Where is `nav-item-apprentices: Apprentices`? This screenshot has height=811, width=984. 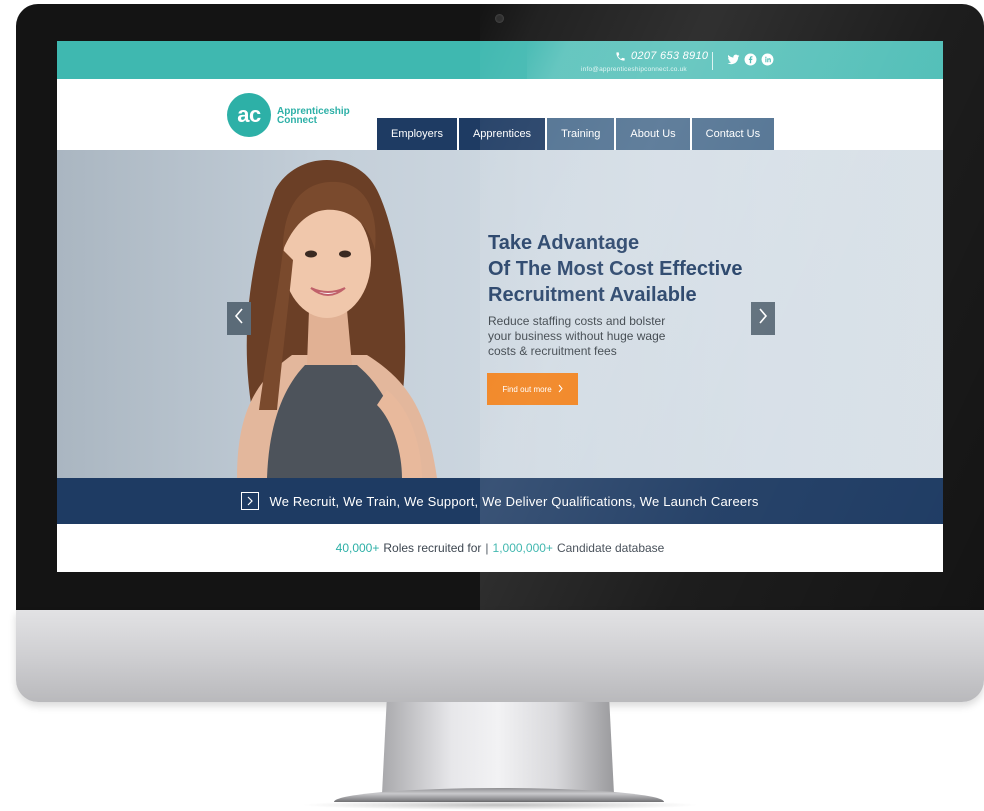
nav-item-apprentices: Apprentices is located at coordinates (502, 134).